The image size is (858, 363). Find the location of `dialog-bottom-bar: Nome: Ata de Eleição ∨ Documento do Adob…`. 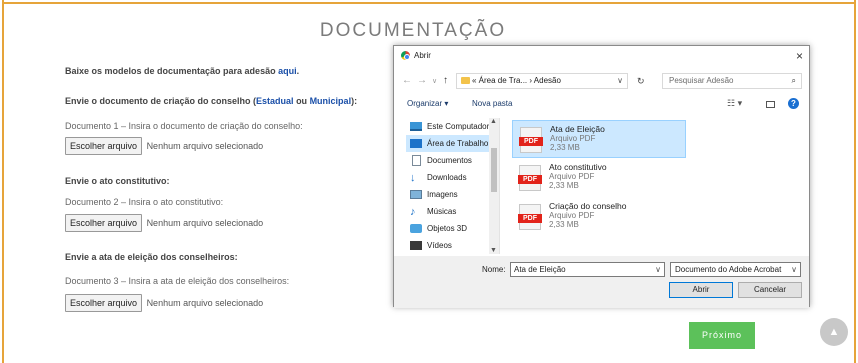

dialog-bottom-bar: Nome: Ata de Eleição ∨ Documento do Adob… is located at coordinates (601, 282).